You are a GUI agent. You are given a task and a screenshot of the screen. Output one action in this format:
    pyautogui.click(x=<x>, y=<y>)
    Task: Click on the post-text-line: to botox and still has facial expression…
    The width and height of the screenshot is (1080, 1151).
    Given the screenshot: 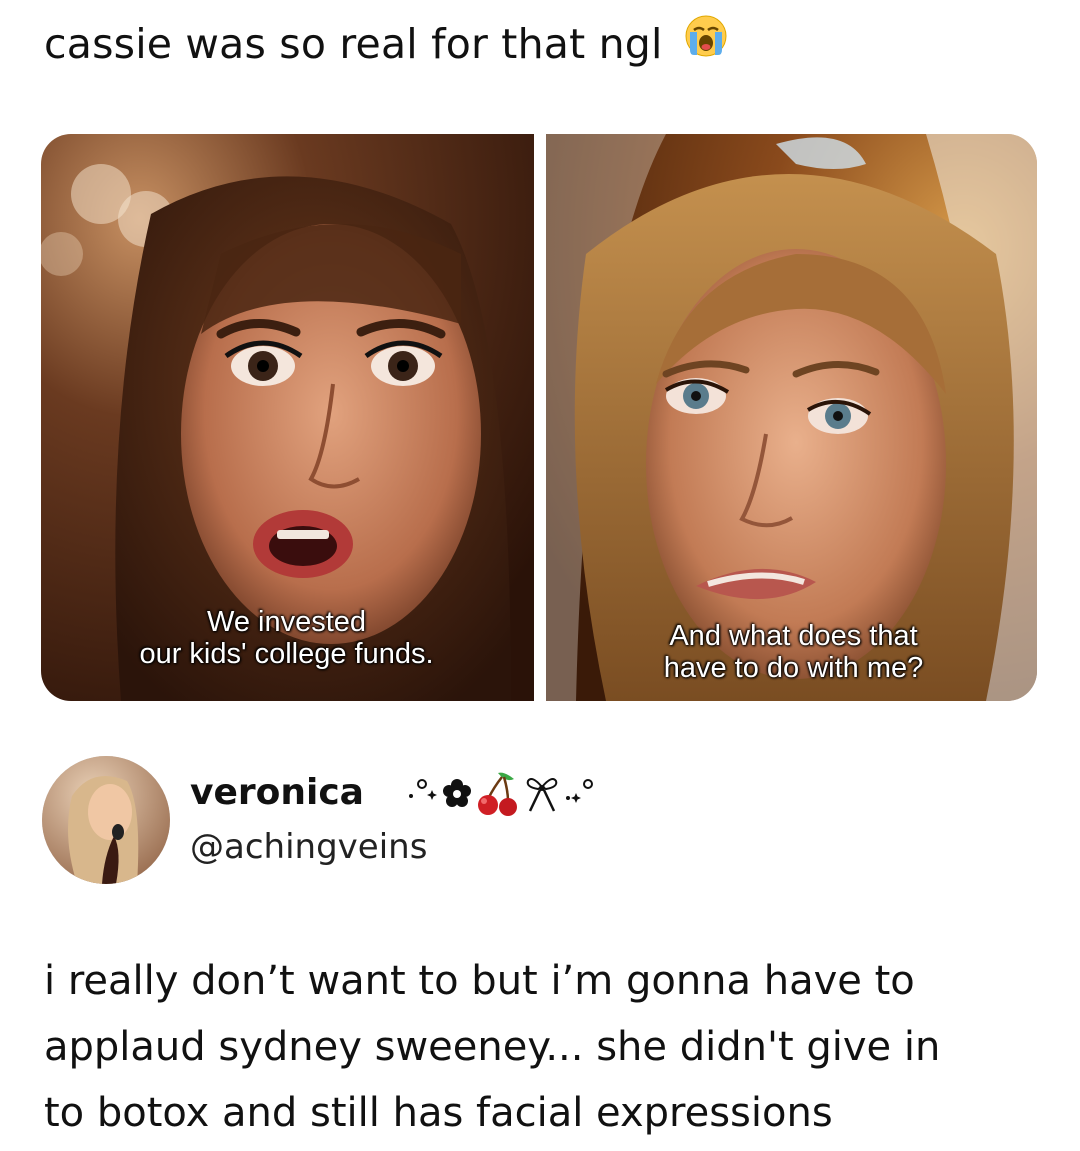 What is the action you would take?
    pyautogui.click(x=438, y=1113)
    